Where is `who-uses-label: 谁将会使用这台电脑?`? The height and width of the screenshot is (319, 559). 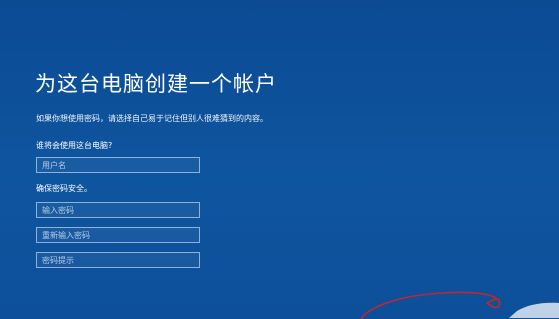 who-uses-label: 谁将会使用这台电脑? is located at coordinates (74, 145).